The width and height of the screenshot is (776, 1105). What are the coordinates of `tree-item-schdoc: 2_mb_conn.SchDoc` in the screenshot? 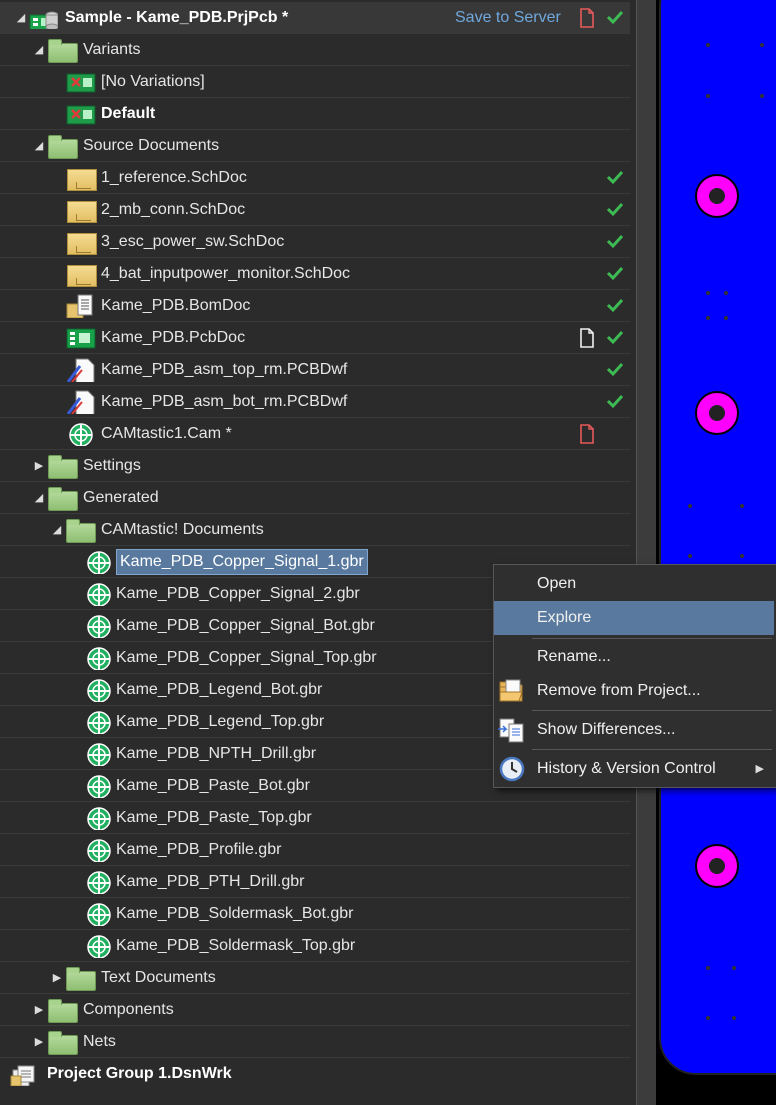 It's located at (315, 210).